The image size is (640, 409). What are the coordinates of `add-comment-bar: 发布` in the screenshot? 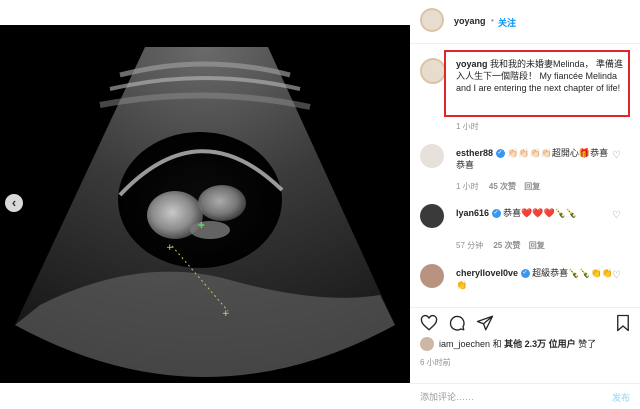 It's located at (525, 396).